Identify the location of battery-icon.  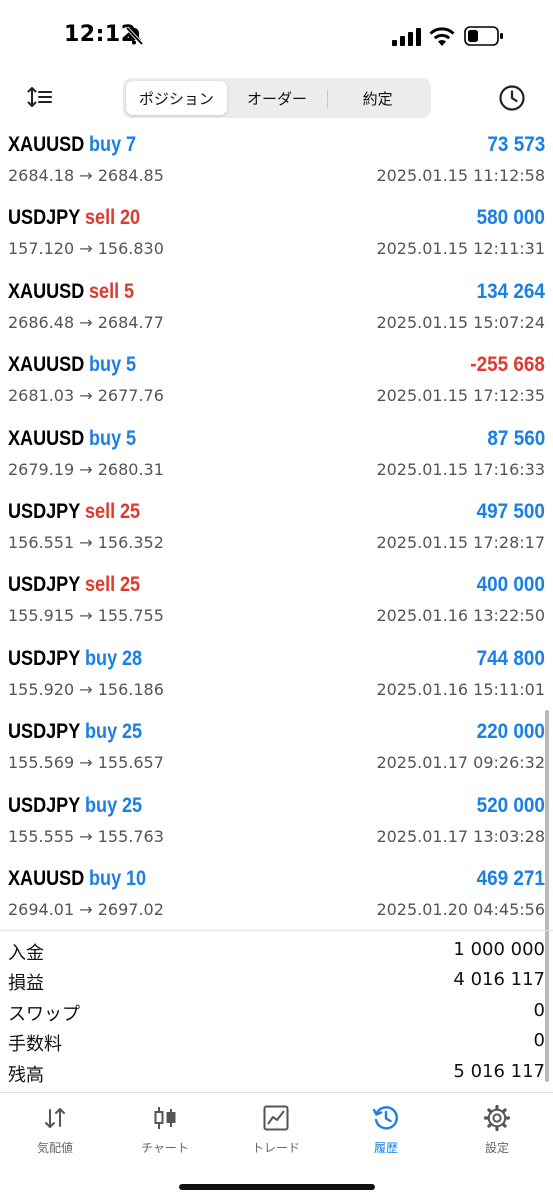
(483, 36).